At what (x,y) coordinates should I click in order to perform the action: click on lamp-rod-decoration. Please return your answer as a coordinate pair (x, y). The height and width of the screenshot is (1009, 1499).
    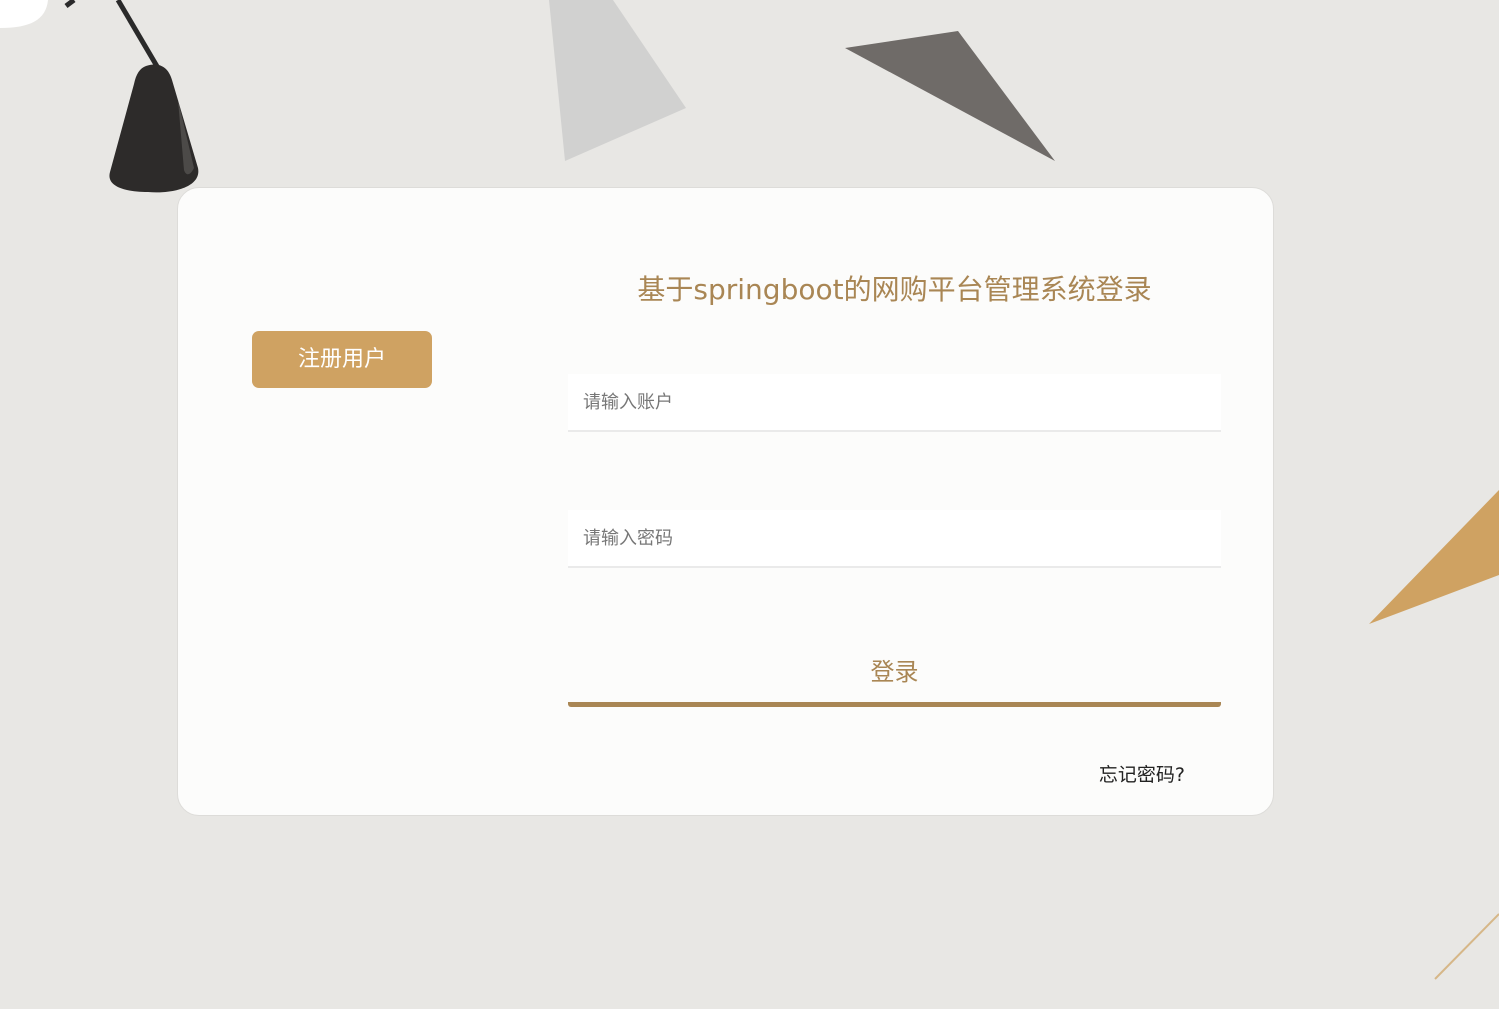
    Looking at the image, I should click on (138, 35).